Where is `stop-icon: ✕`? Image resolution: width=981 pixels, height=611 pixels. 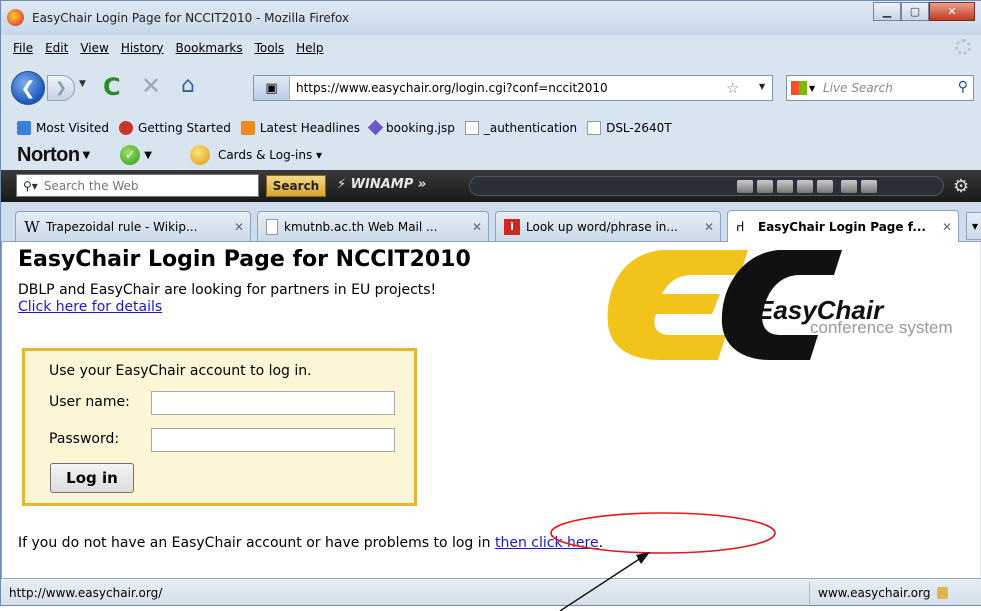 stop-icon: ✕ is located at coordinates (151, 86).